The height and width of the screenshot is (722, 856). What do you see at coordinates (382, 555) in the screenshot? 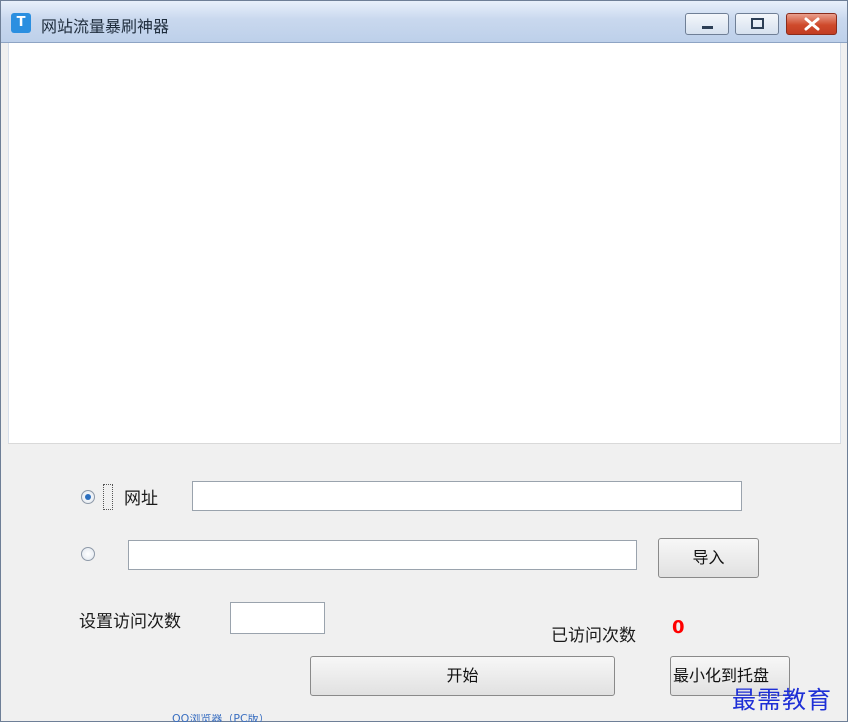
I see `file-path-input` at bounding box center [382, 555].